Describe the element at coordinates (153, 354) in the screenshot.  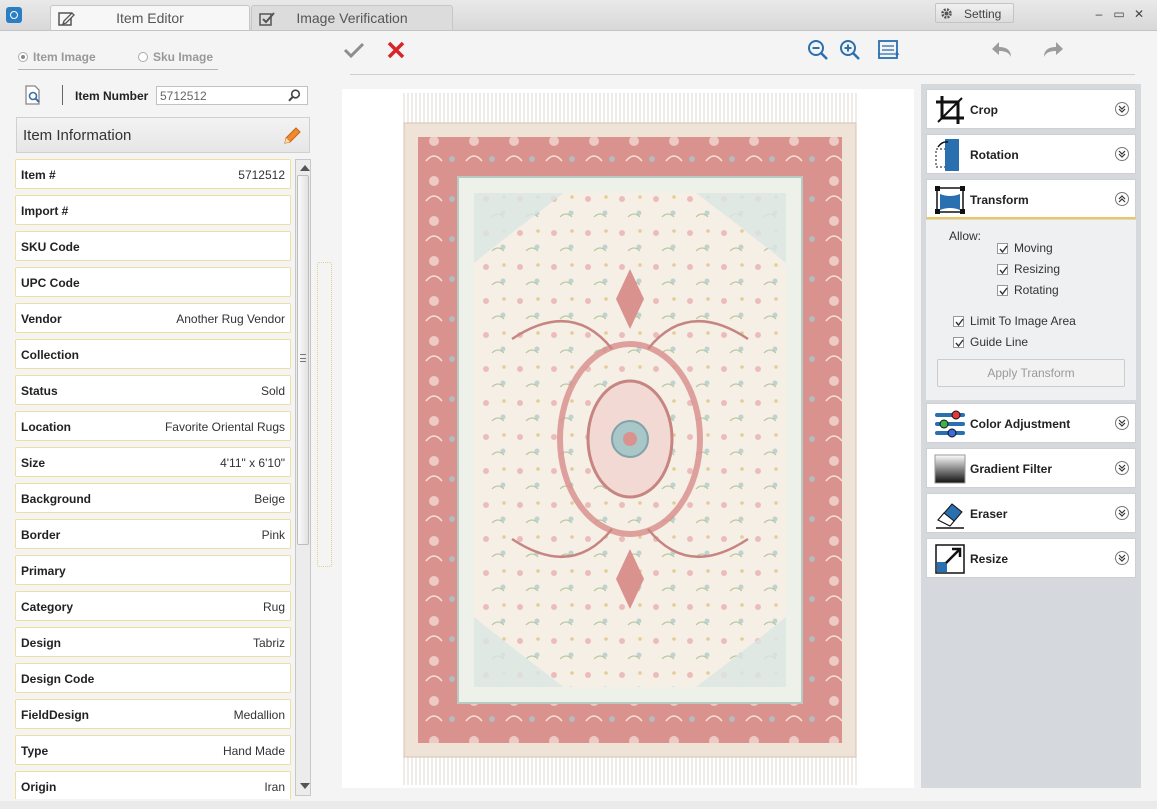
I see `field-row: Collection` at that location.